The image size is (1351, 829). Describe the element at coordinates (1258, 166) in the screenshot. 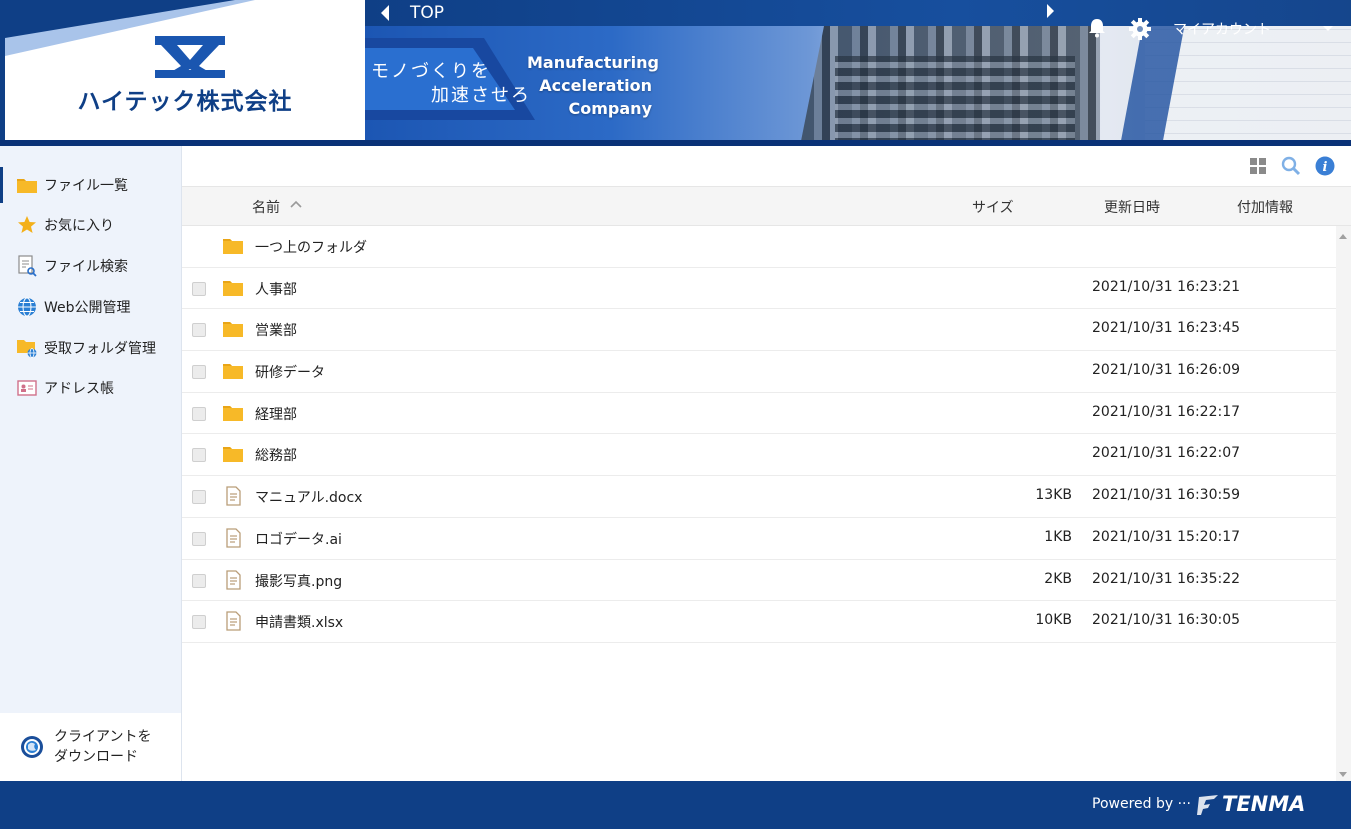

I see `grid-view-icon` at that location.